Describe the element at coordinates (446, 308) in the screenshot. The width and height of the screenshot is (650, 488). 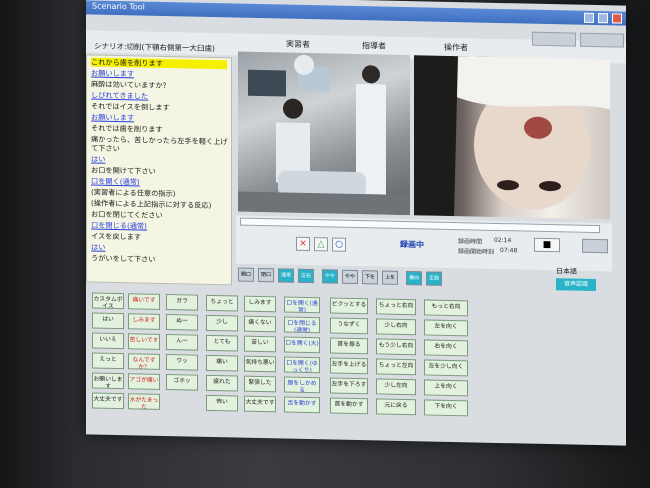
I see `grid-button: もっと右向` at that location.